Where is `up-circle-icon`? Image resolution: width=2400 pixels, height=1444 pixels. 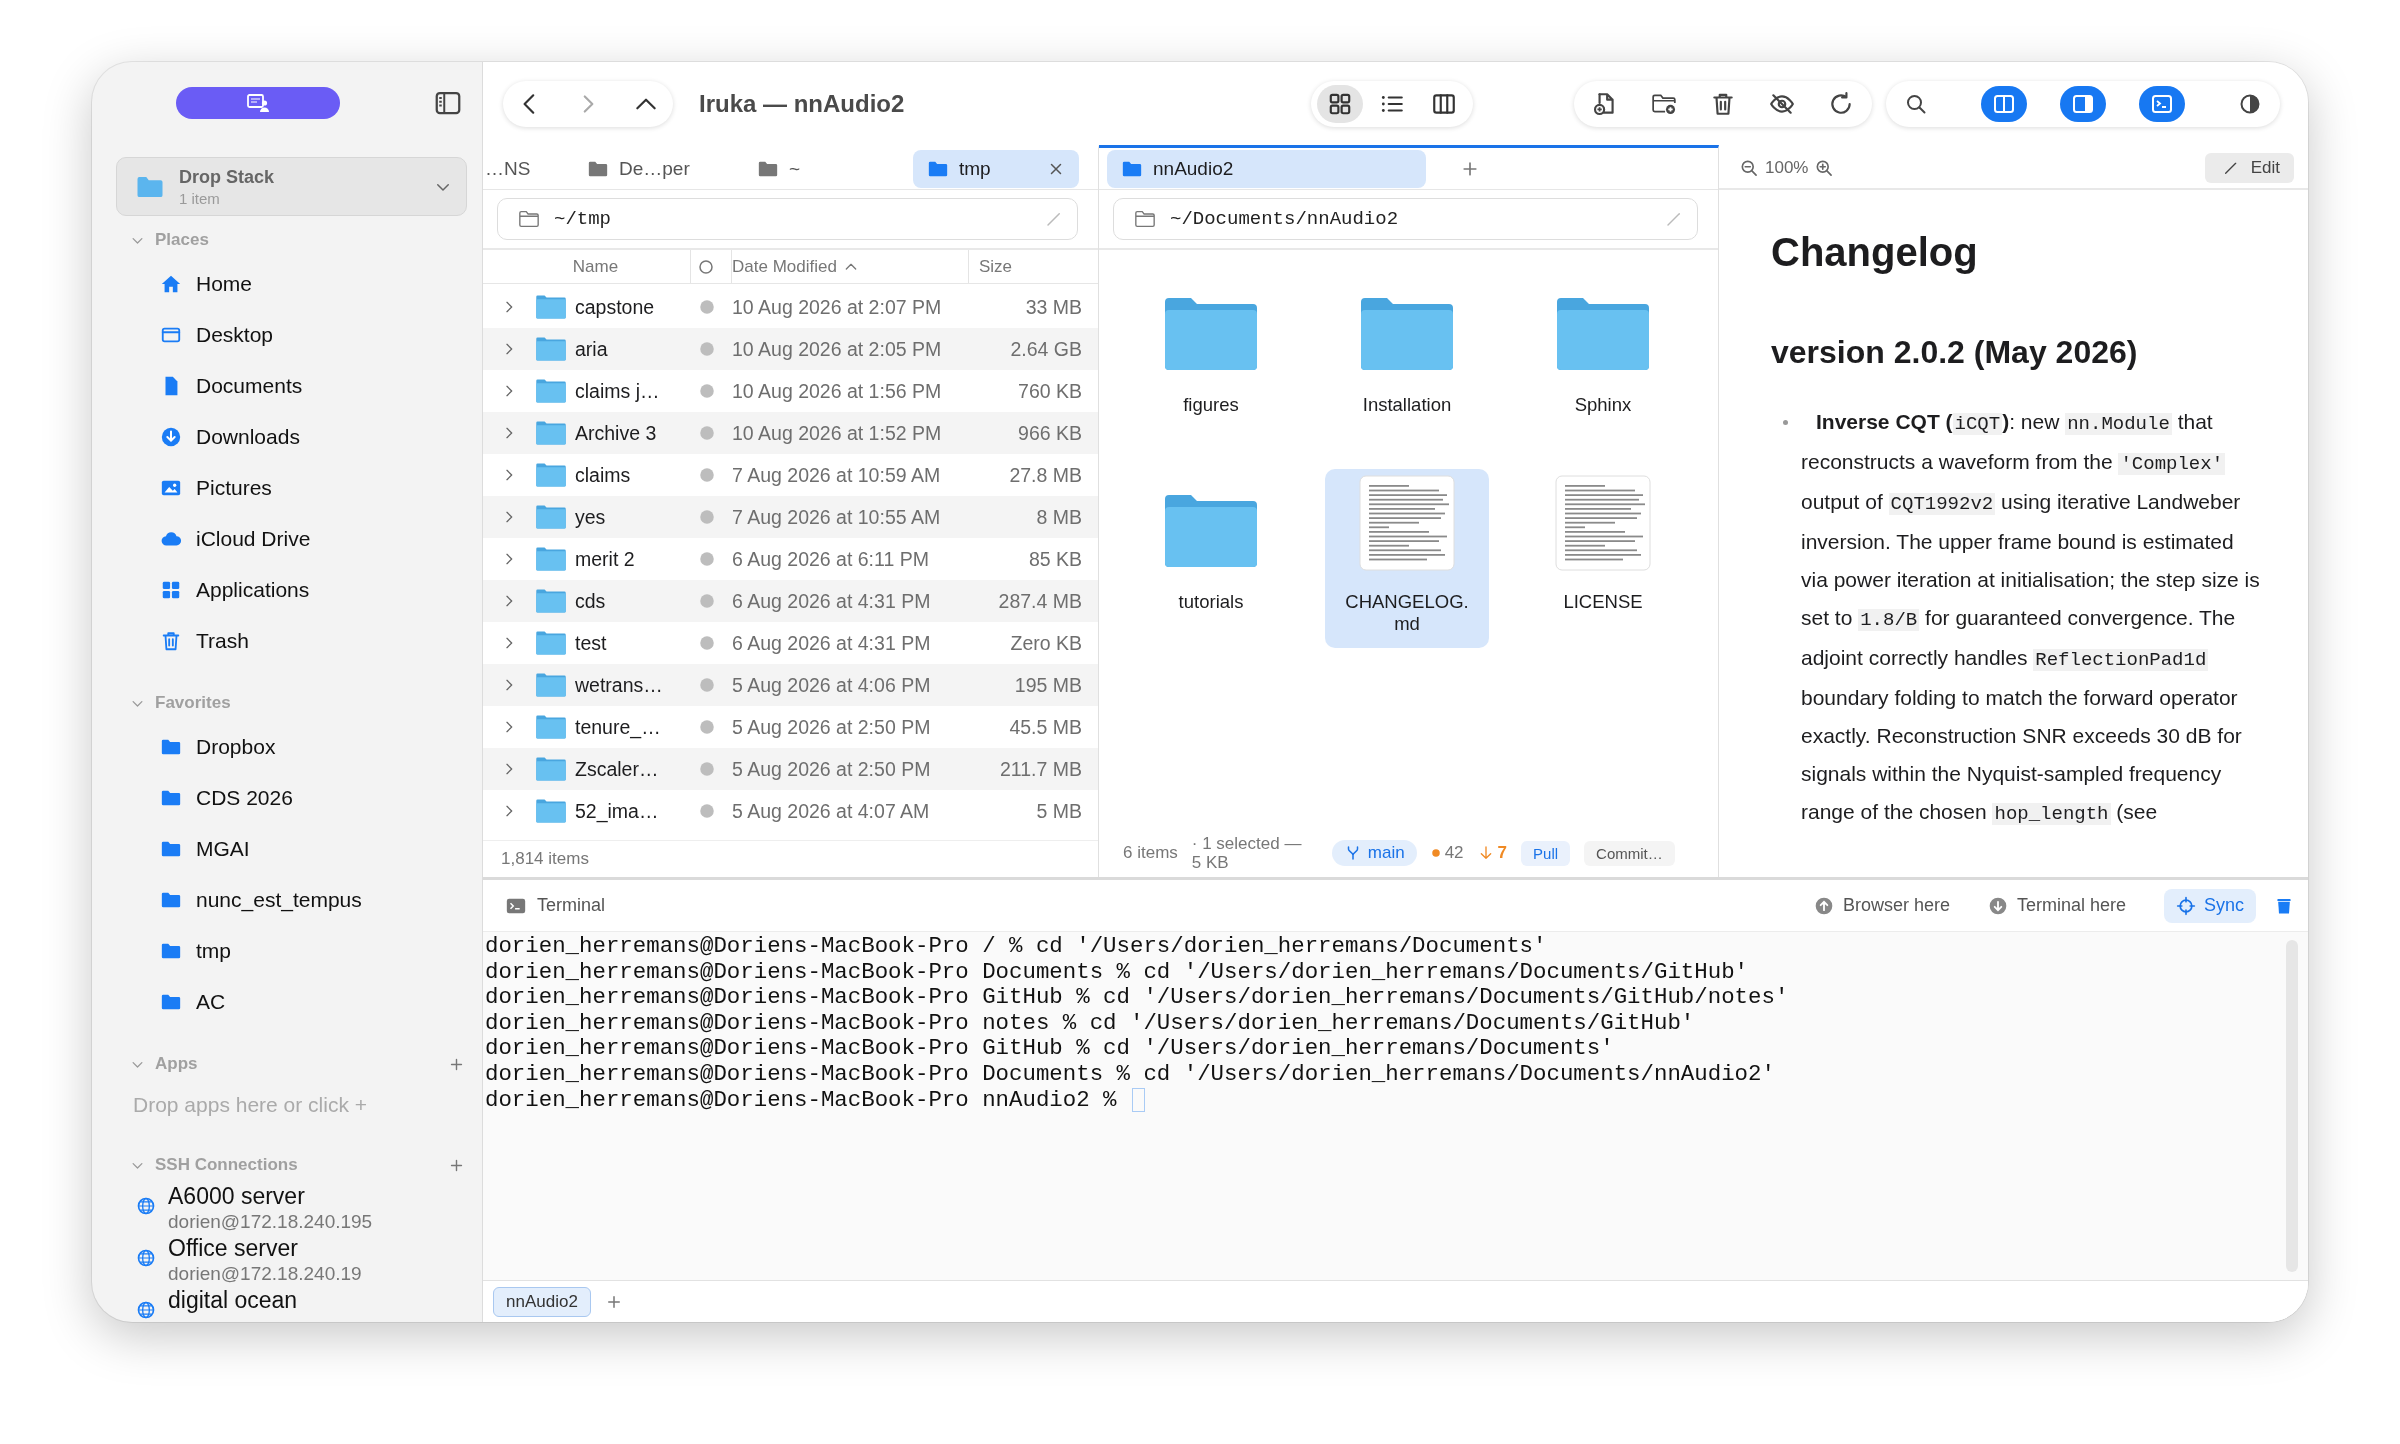 up-circle-icon is located at coordinates (1823, 905).